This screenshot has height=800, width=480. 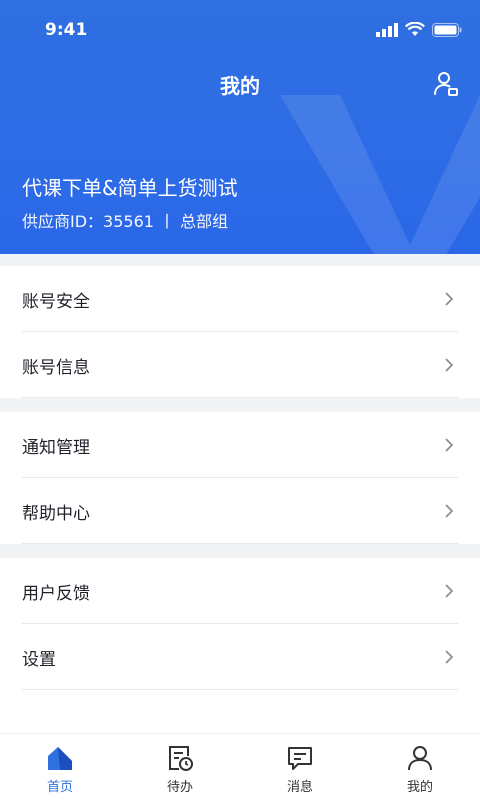 What do you see at coordinates (240, 30) in the screenshot?
I see `status-bar: 9:41` at bounding box center [240, 30].